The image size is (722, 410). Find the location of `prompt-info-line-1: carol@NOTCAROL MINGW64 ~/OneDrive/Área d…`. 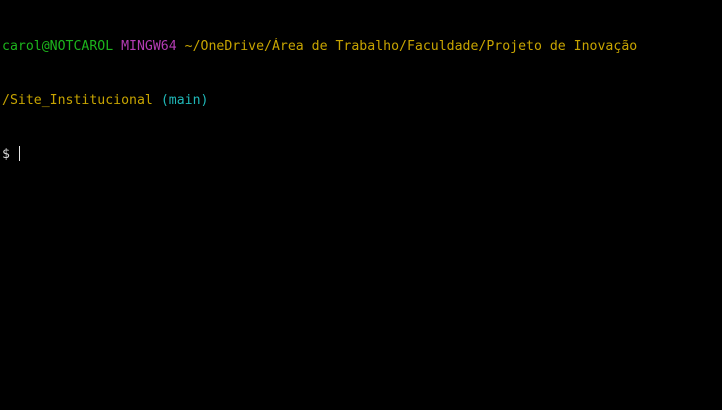

prompt-info-line-1: carol@NOTCAROL MINGW64 ~/OneDrive/Área d… is located at coordinates (361, 47).